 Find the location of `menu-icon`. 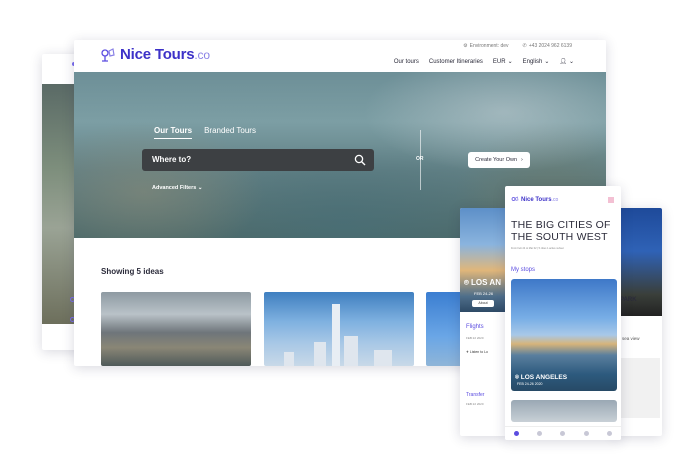

menu-icon is located at coordinates (611, 200).